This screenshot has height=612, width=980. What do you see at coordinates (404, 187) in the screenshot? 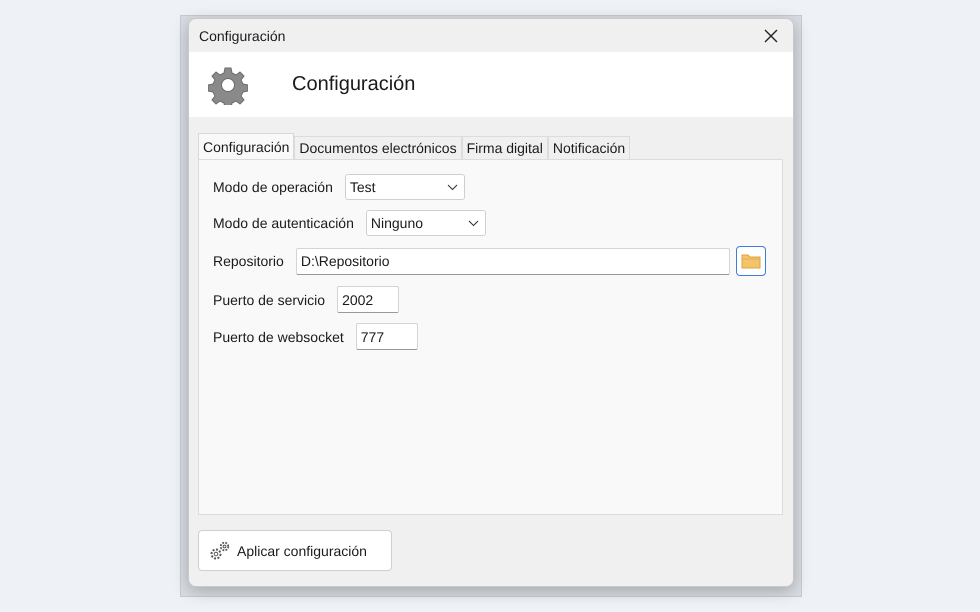
I see `dropdown: Test` at bounding box center [404, 187].